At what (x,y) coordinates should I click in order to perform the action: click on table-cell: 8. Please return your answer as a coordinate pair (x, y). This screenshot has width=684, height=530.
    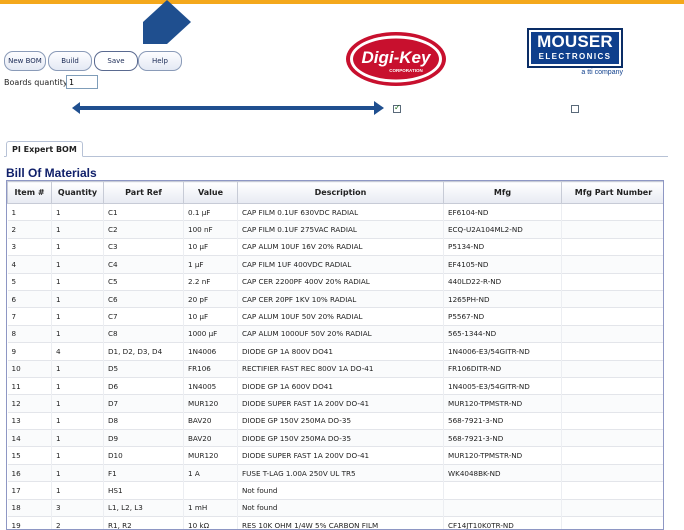
    Looking at the image, I should click on (30, 333).